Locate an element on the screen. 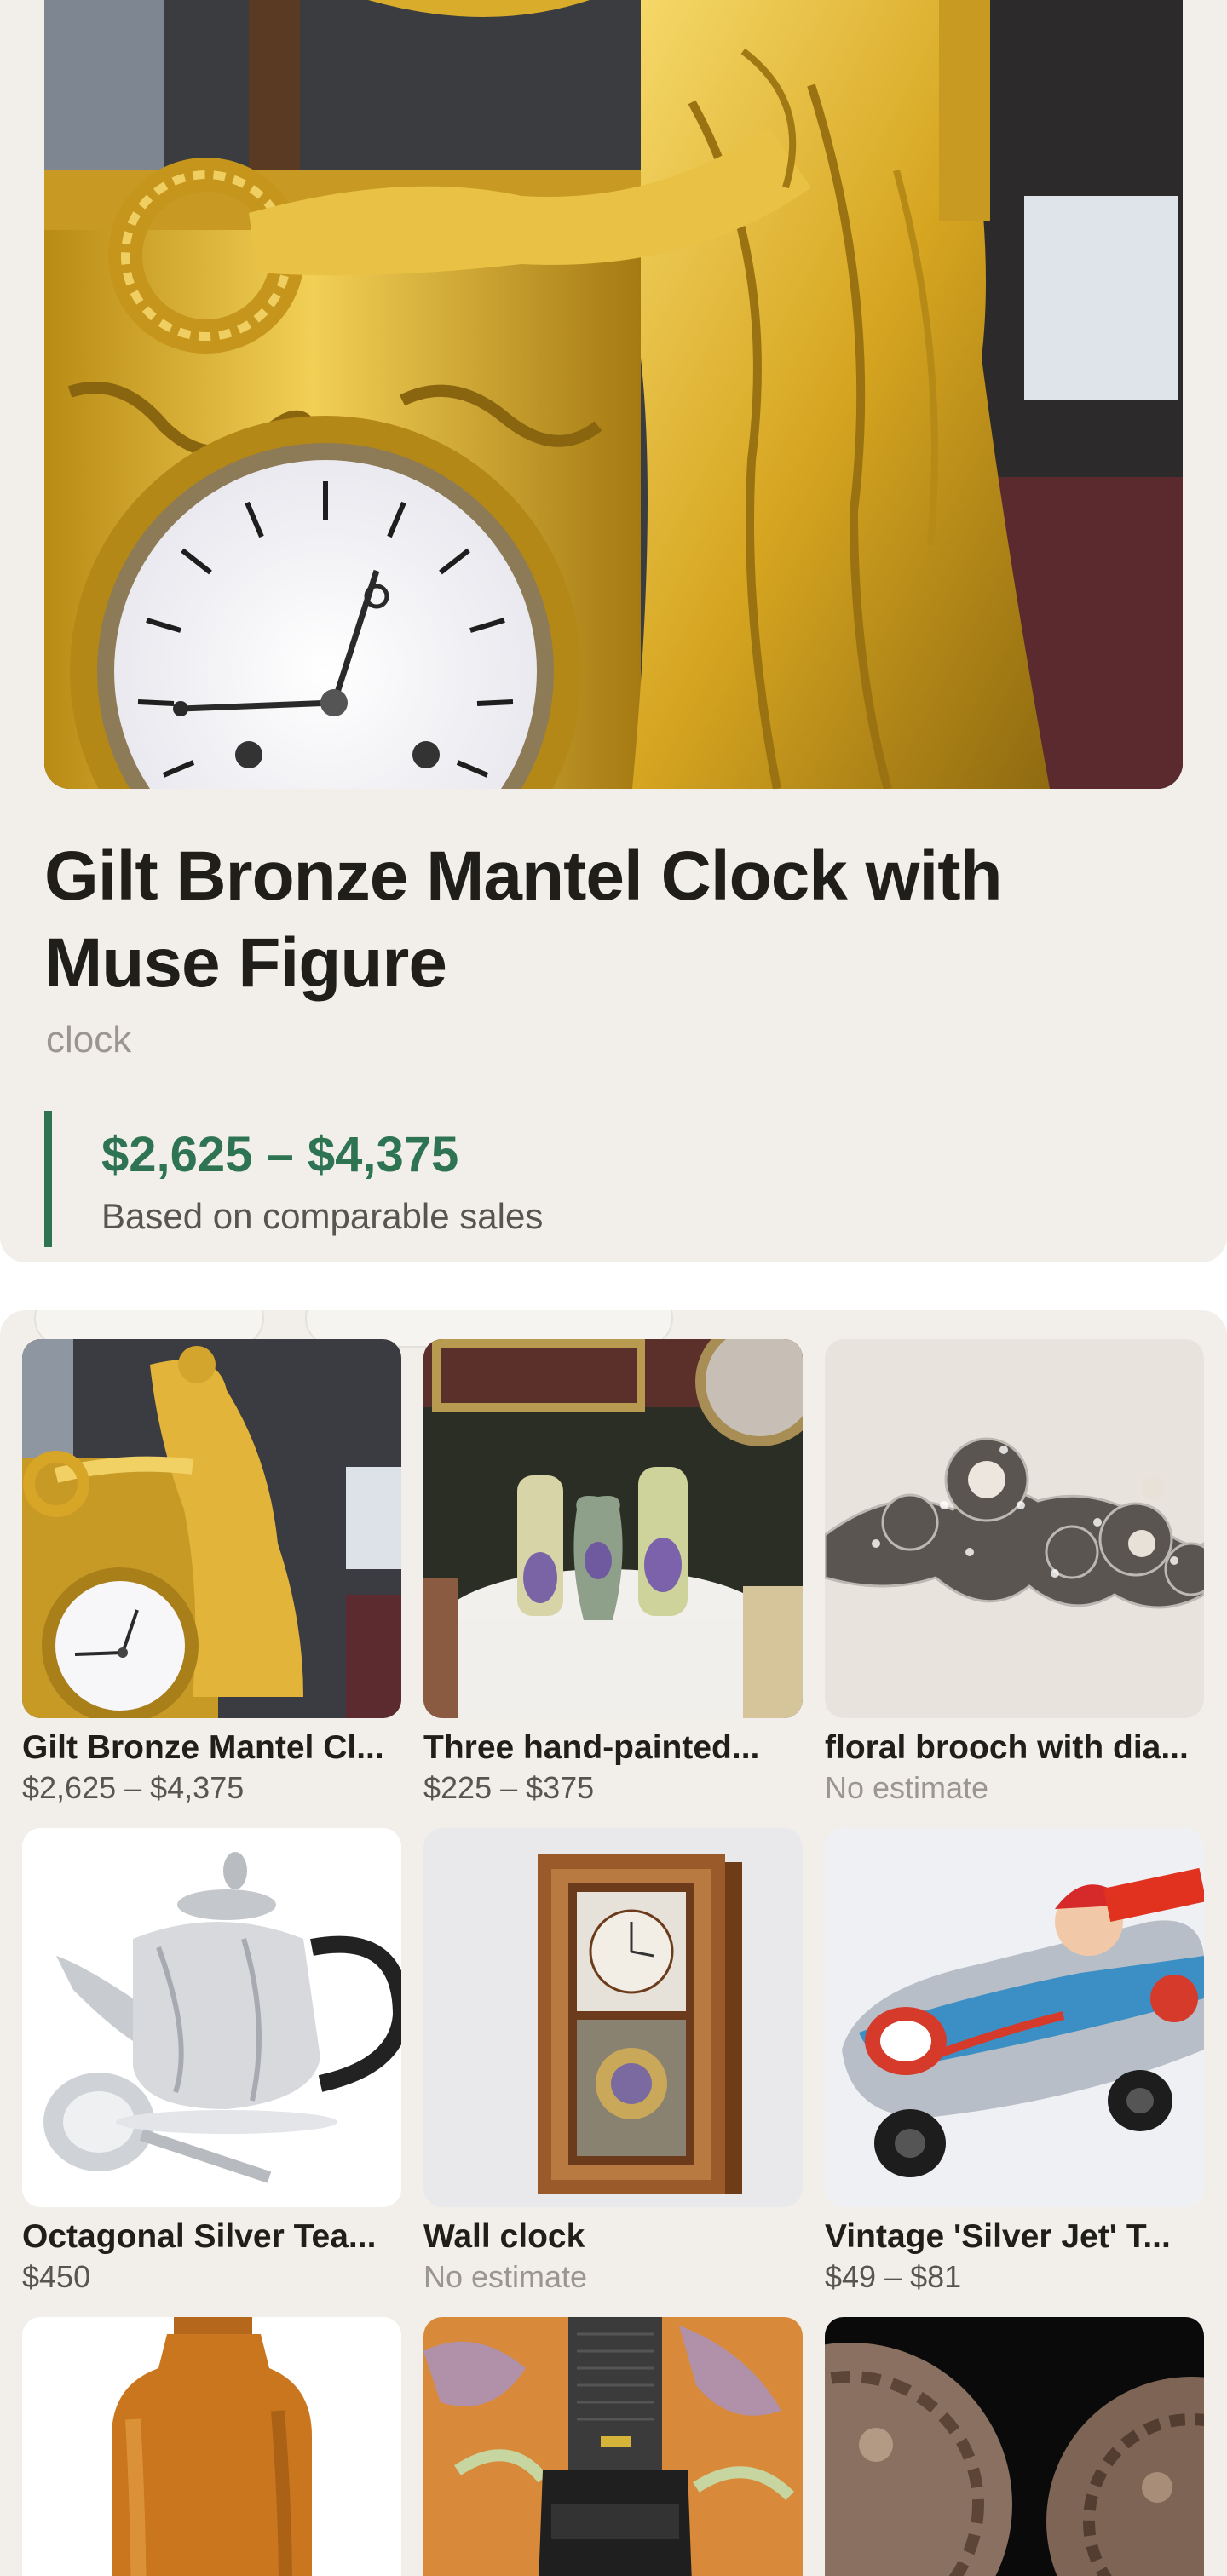 Image resolution: width=1227 pixels, height=2576 pixels. grid-item-teapot: Octagonal Silver Tea... $450 is located at coordinates (211, 2062).